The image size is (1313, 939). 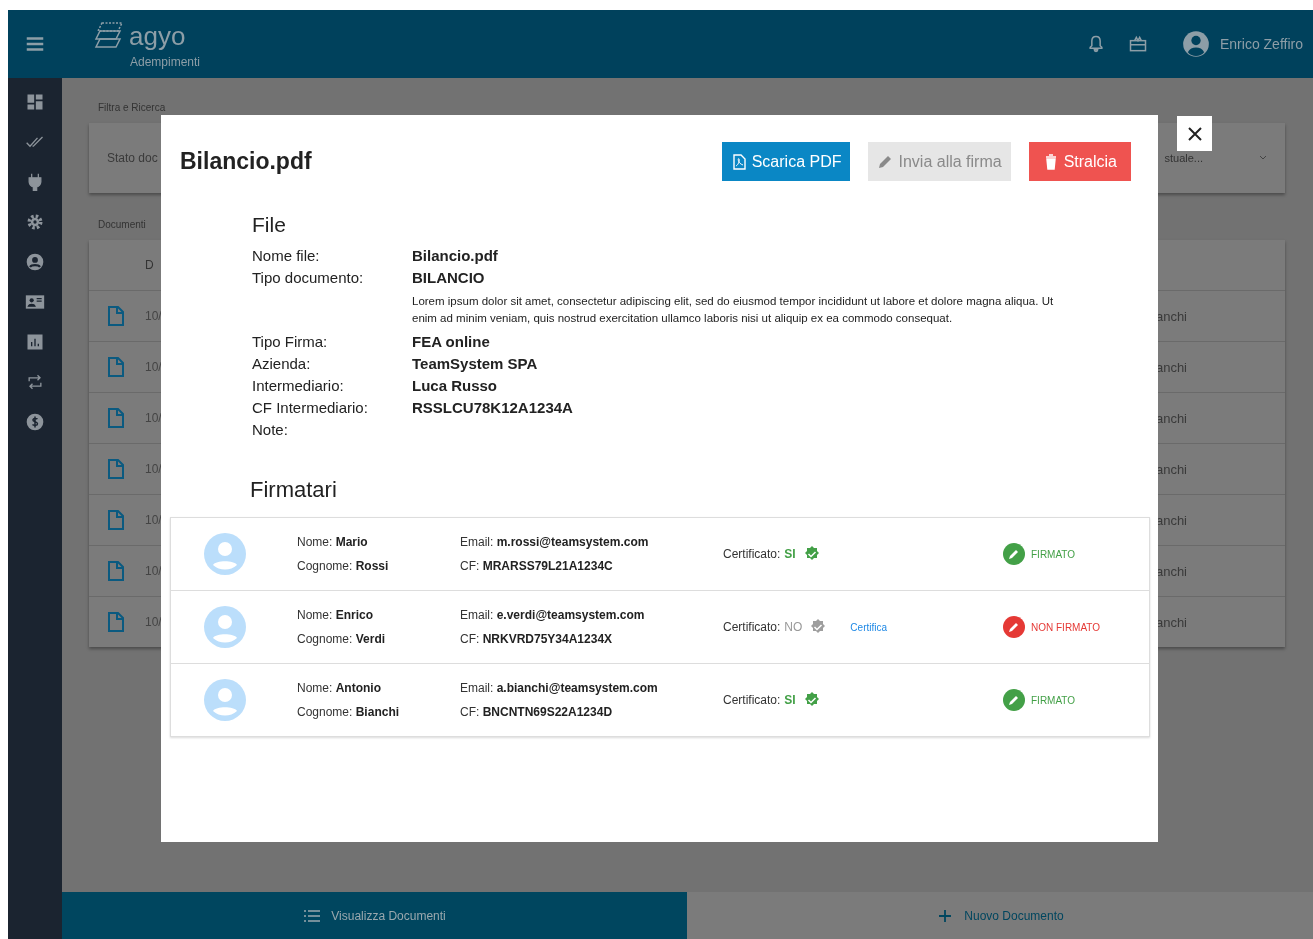 What do you see at coordinates (537, 712) in the screenshot?
I see `signer-detail: CF: BNCNTN69S22A1234D` at bounding box center [537, 712].